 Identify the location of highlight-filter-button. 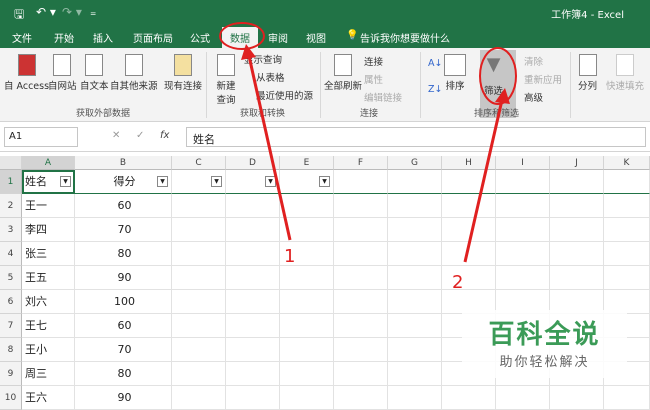
(498, 76).